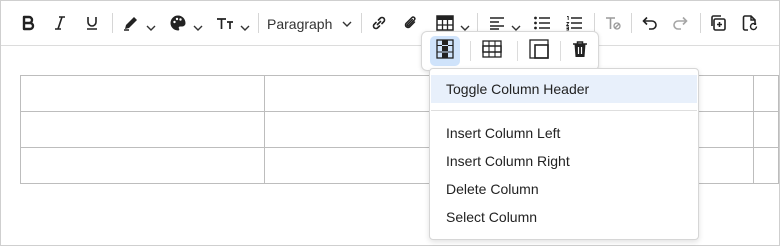 The height and width of the screenshot is (246, 780). I want to click on highlight-color-button, so click(131, 23).